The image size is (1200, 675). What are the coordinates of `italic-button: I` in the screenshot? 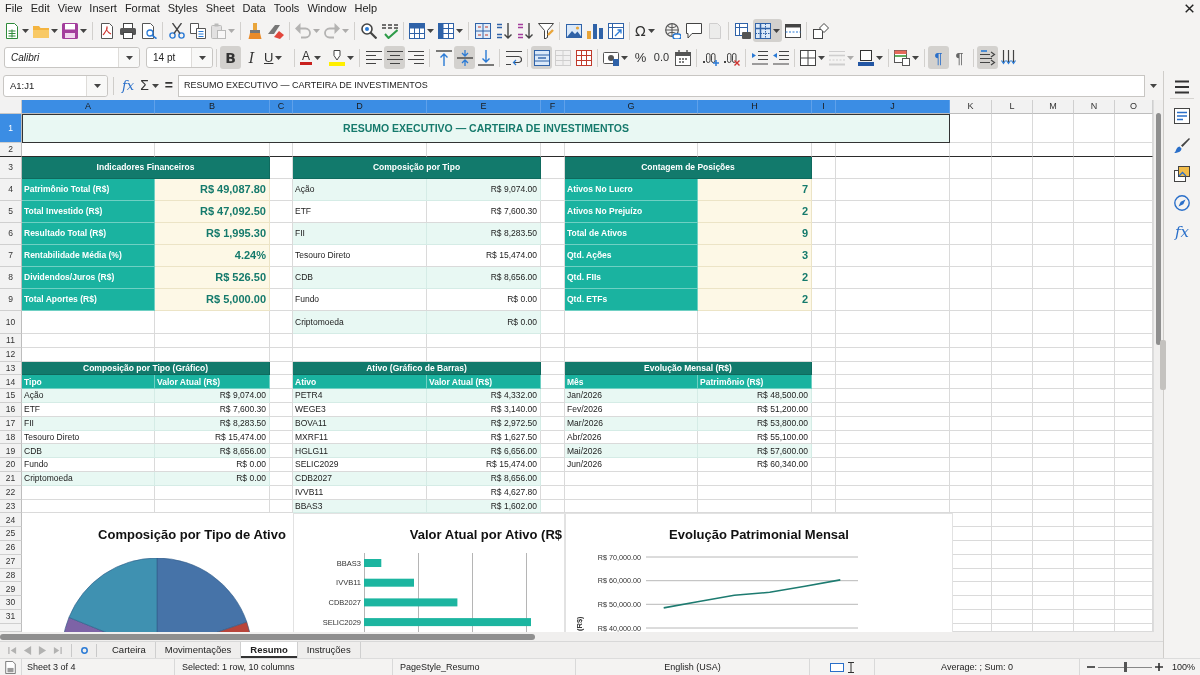 It's located at (251, 57).